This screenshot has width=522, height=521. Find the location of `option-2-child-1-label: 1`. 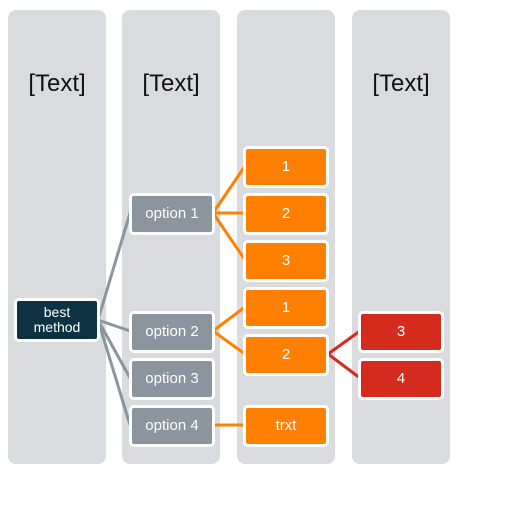

option-2-child-1-label: 1 is located at coordinates (286, 307).